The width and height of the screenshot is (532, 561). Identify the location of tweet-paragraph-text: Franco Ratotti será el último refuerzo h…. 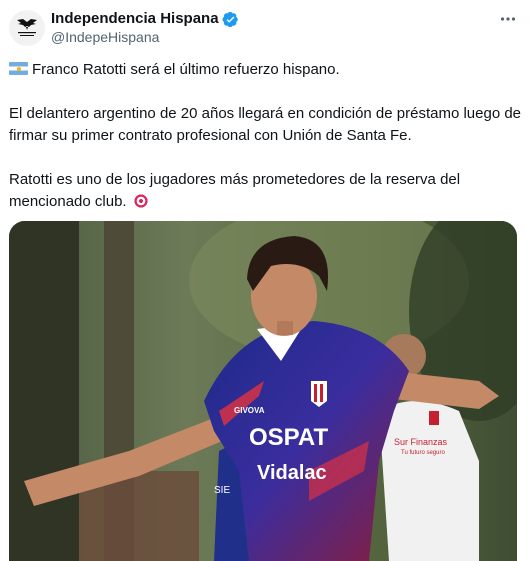
(186, 69).